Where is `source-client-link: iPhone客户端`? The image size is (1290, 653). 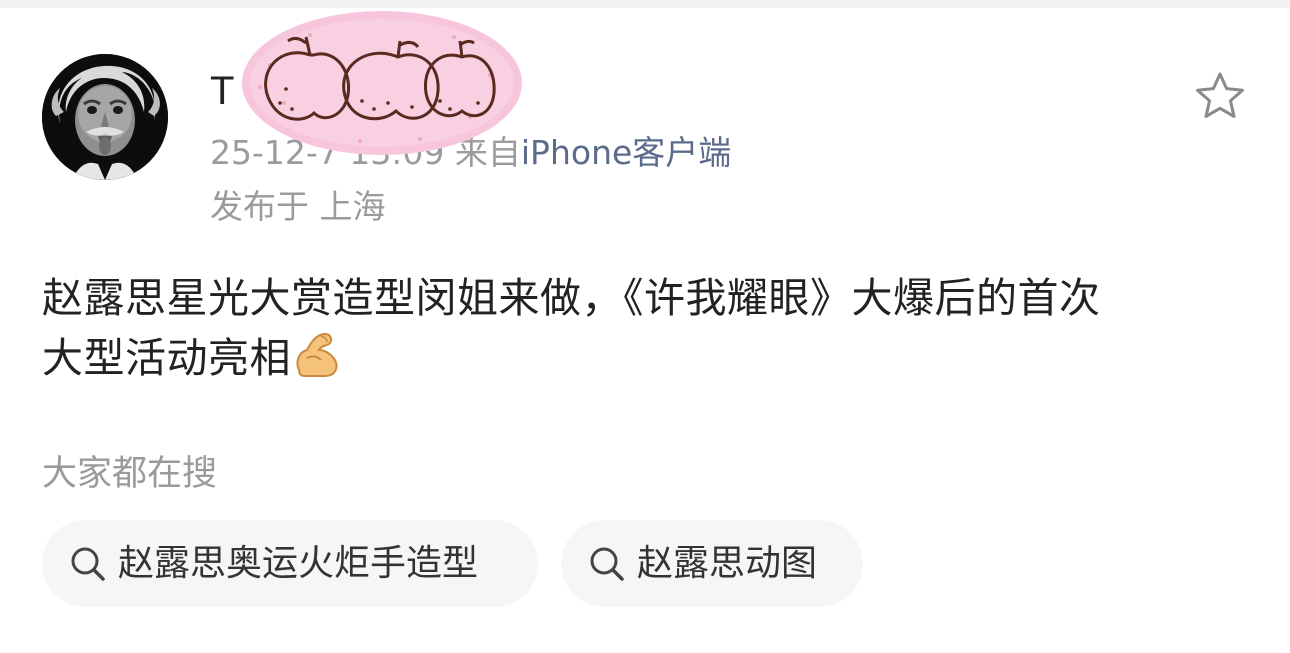
source-client-link: iPhone客户端 is located at coordinates (626, 152).